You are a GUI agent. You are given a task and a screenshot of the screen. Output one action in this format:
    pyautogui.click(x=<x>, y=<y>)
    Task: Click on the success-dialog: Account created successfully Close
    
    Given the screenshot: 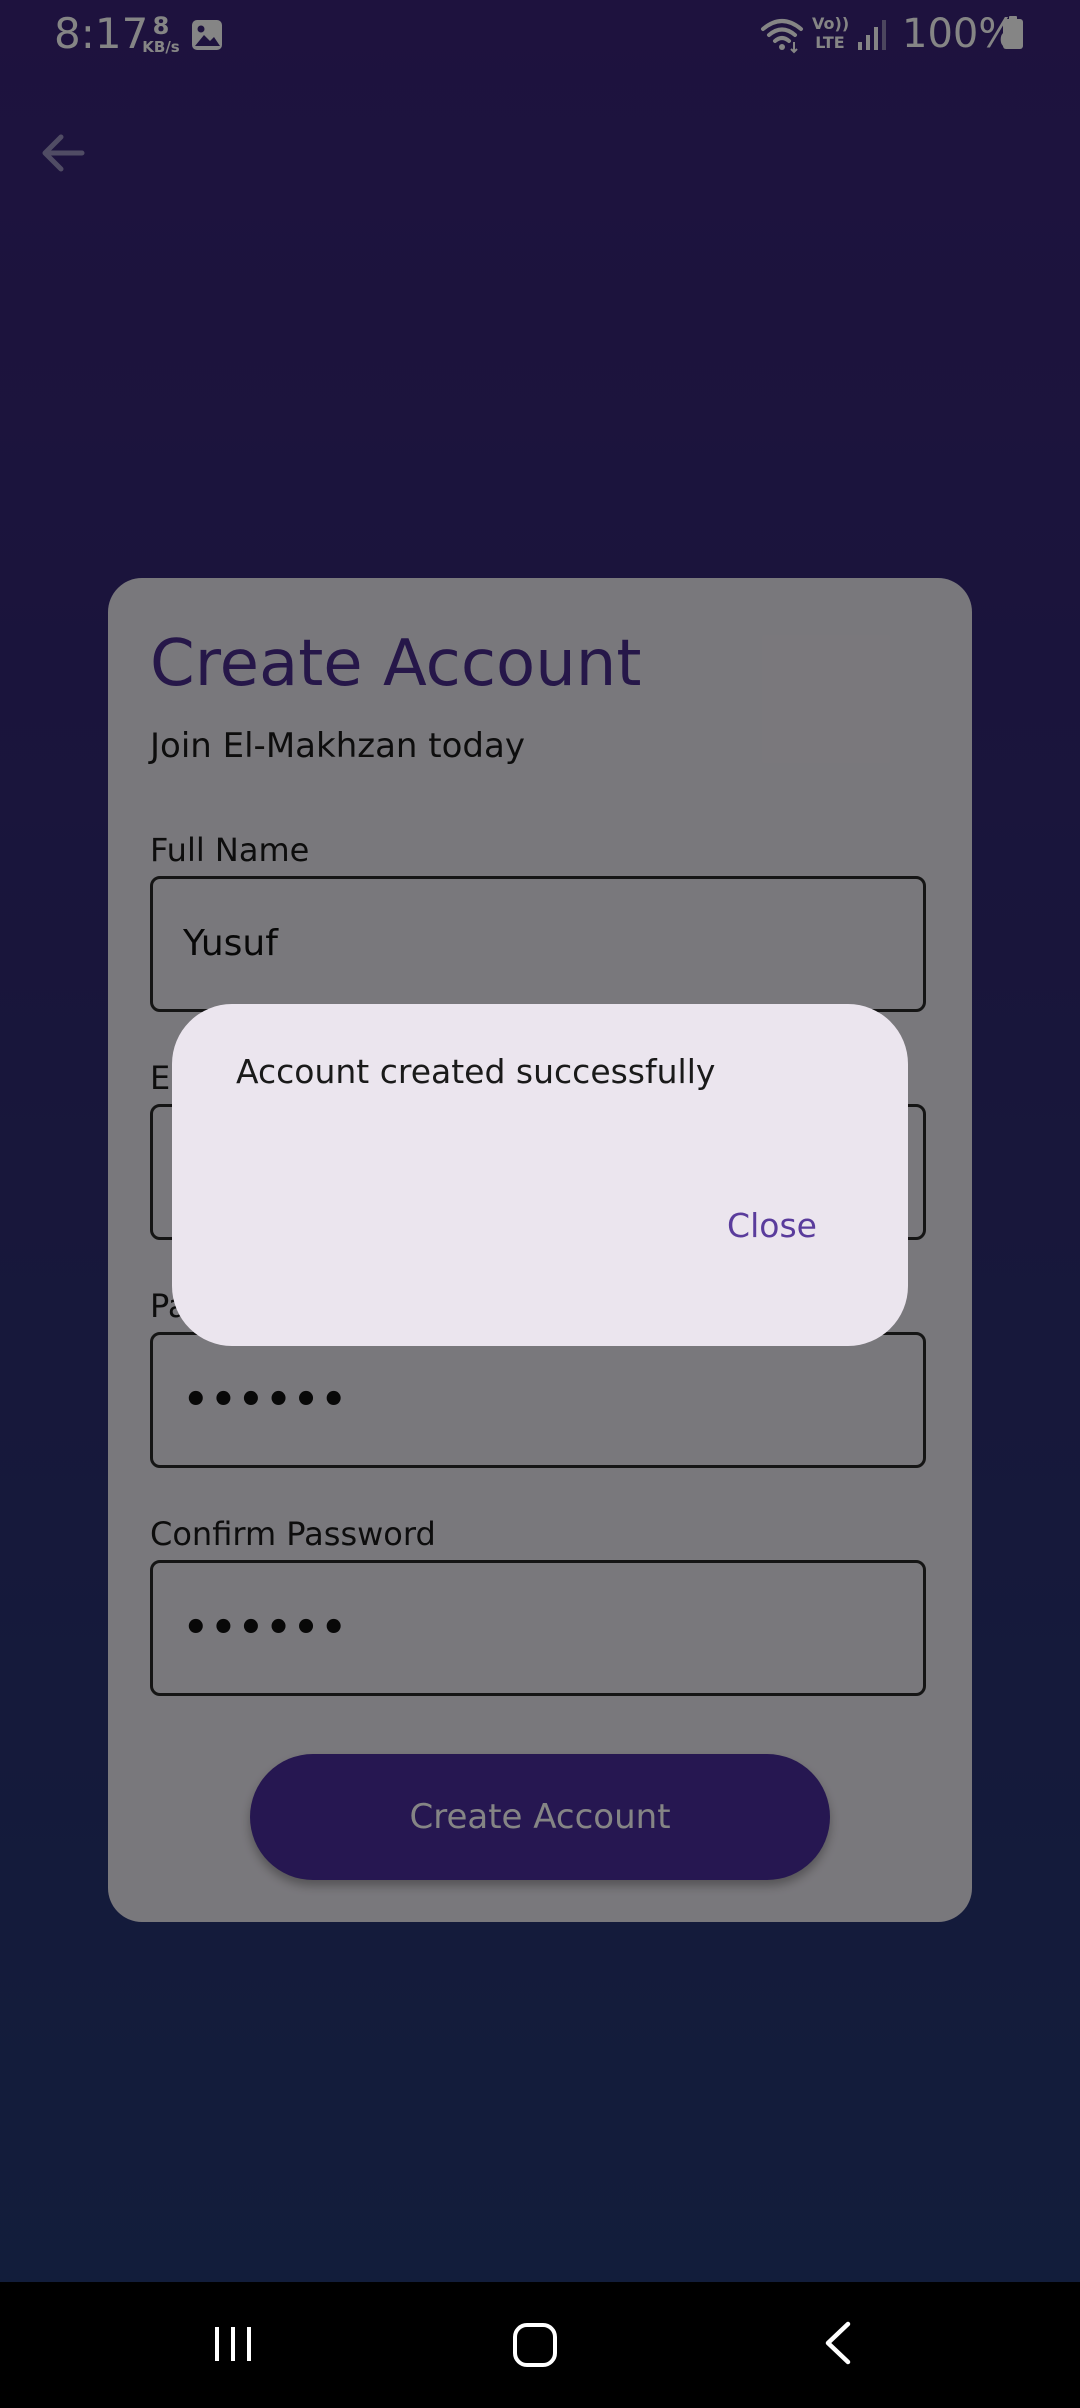 What is the action you would take?
    pyautogui.click(x=540, y=1175)
    